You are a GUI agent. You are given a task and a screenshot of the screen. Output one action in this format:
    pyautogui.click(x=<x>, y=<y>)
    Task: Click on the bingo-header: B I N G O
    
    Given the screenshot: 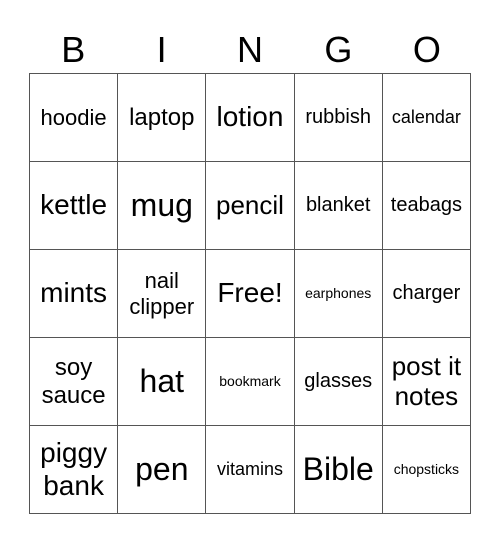 What is the action you would take?
    pyautogui.click(x=250, y=50)
    